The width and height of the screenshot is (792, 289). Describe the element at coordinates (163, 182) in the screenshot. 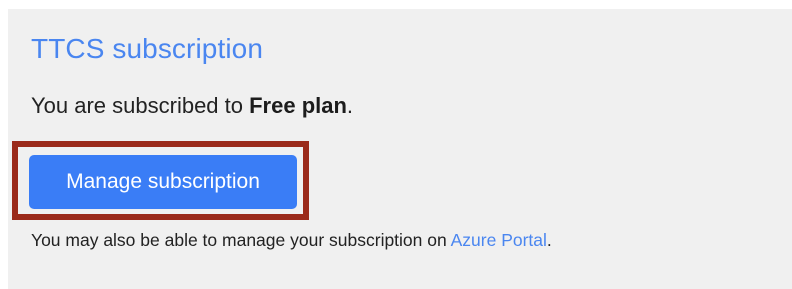

I see `manage-subscription-button: Manage subscription` at that location.